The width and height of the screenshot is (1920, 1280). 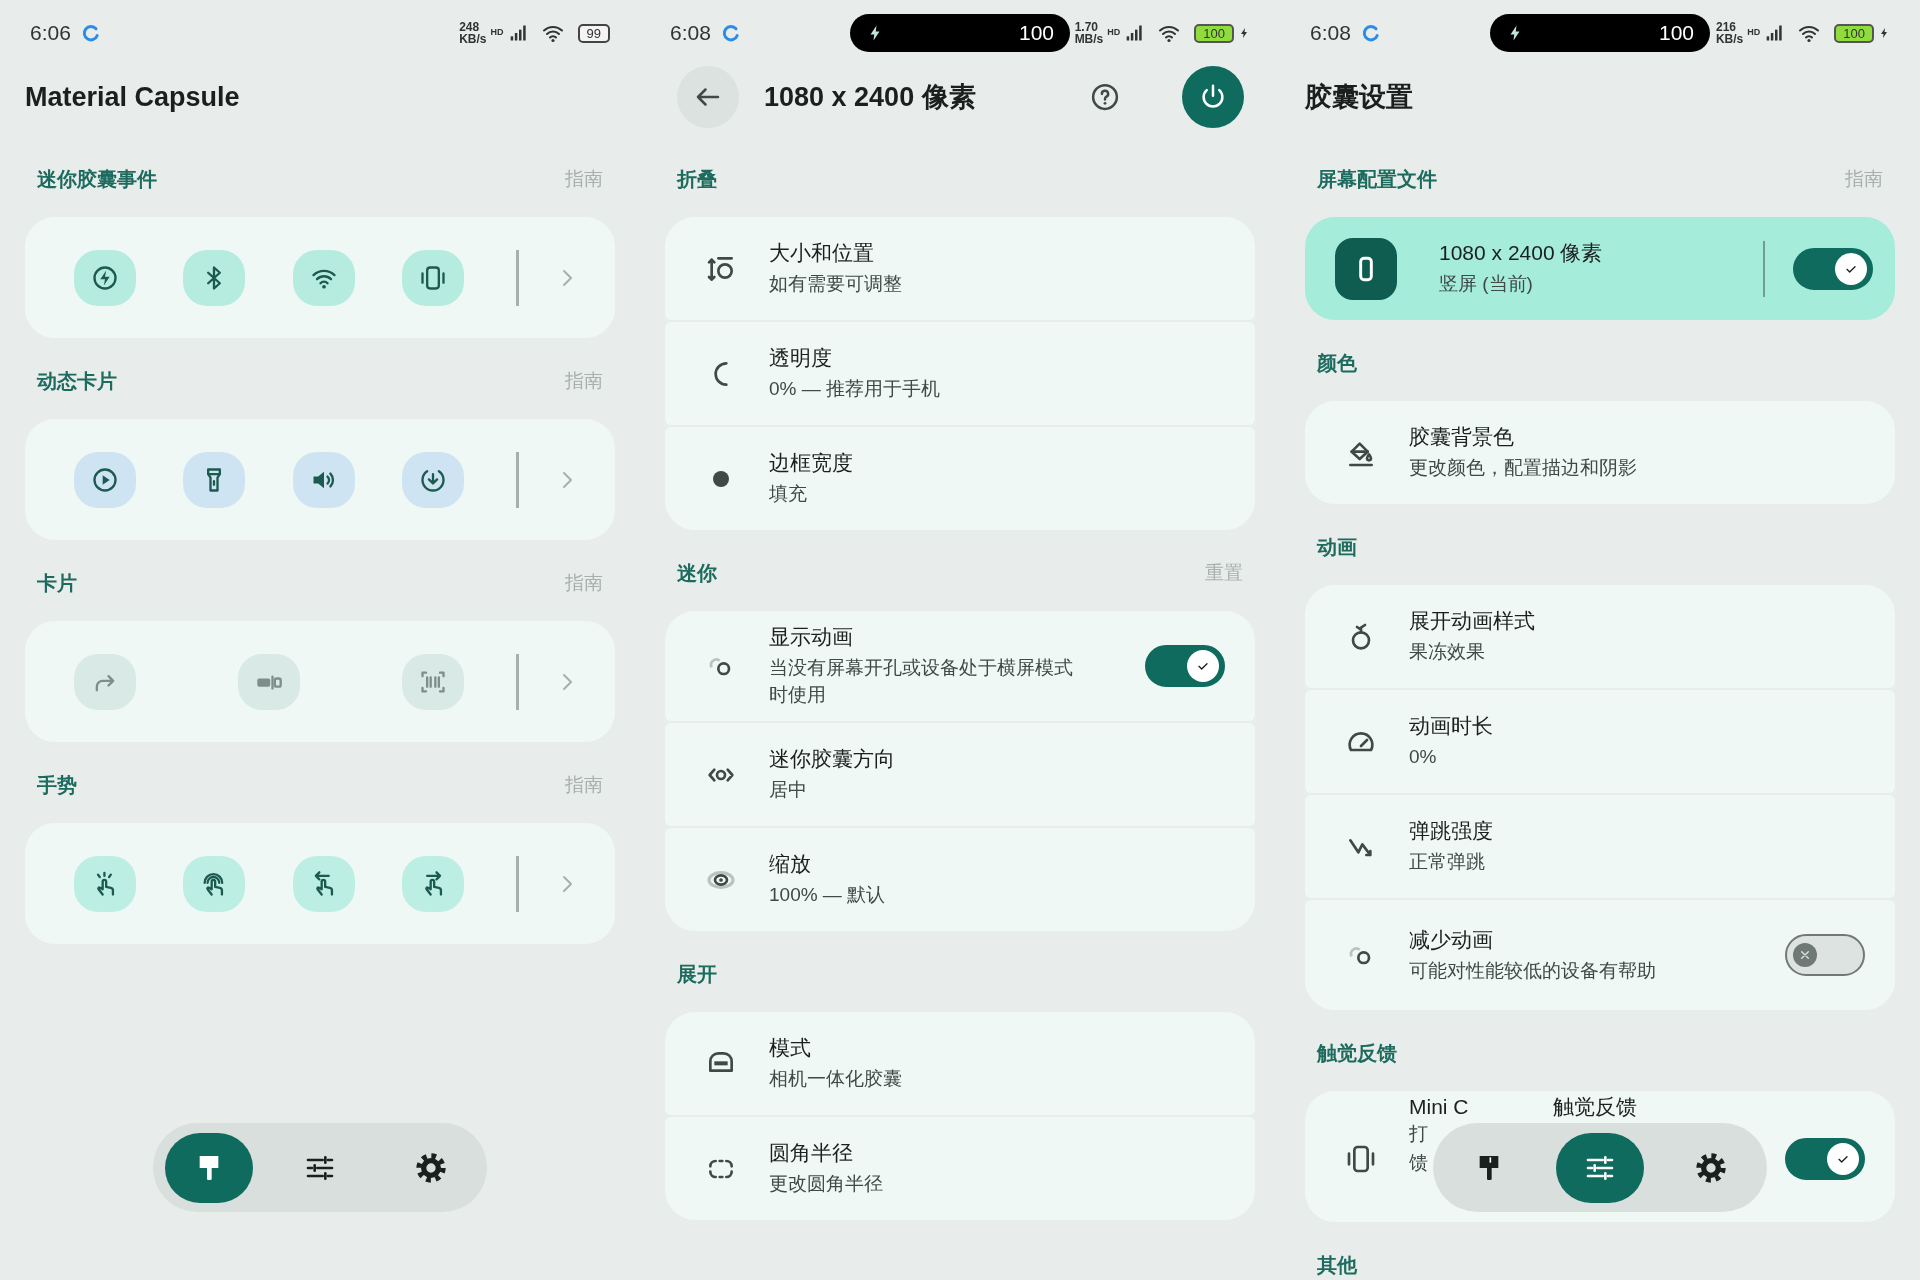 What do you see at coordinates (697, 974) in the screenshot?
I see `section-label: 展开` at bounding box center [697, 974].